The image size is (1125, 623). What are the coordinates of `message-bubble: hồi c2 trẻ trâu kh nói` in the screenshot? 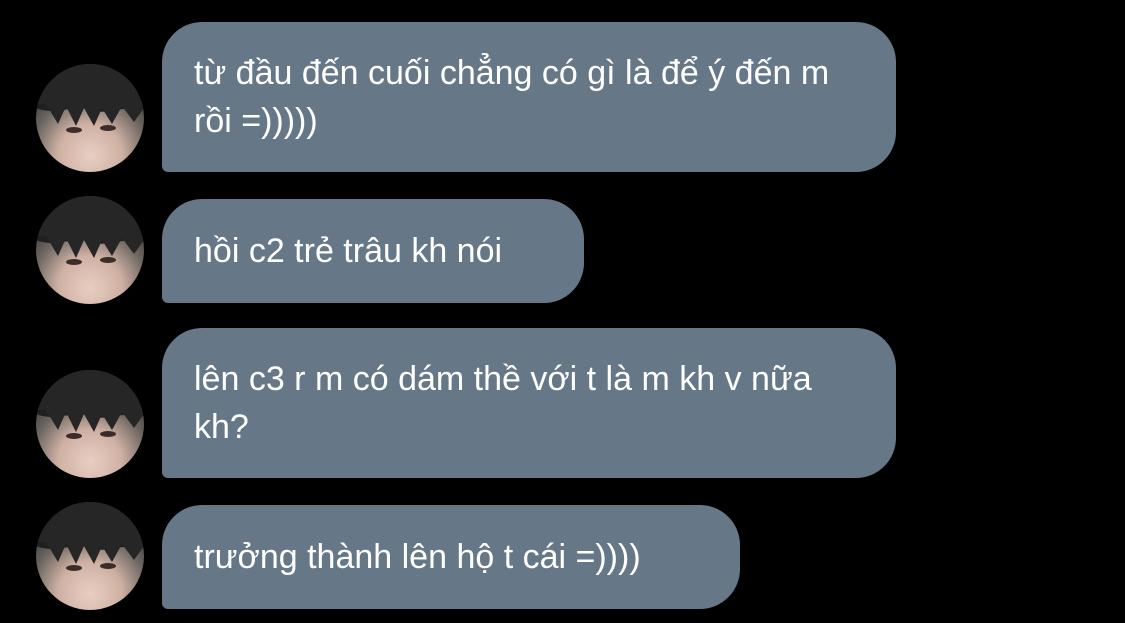 It's located at (373, 251).